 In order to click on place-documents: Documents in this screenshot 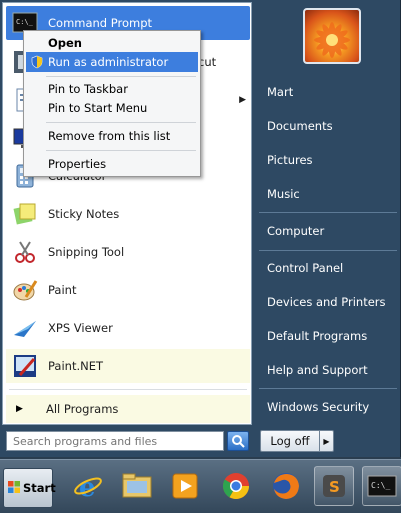, I will do `click(329, 126)`.